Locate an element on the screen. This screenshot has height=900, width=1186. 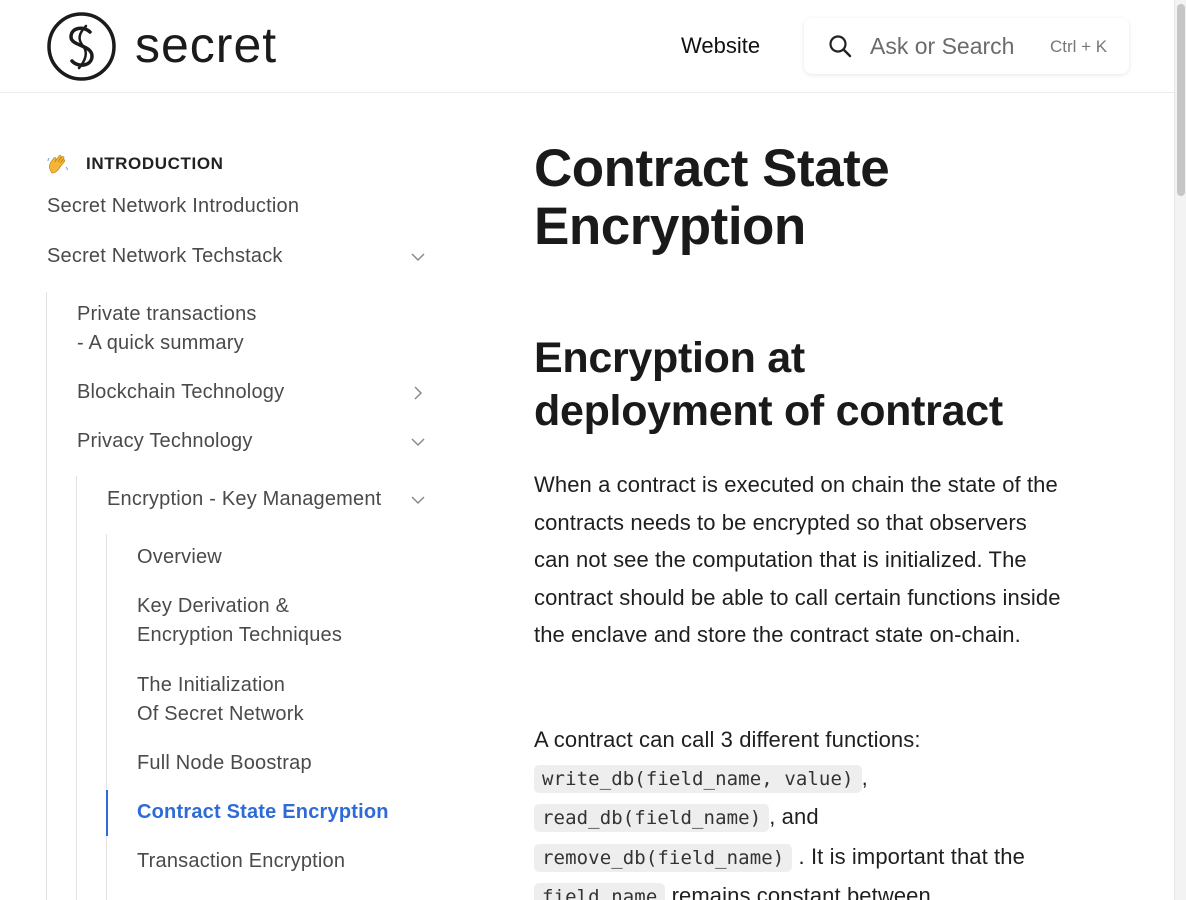
paragraph-text: remains constant between is located at coordinates (801, 891).